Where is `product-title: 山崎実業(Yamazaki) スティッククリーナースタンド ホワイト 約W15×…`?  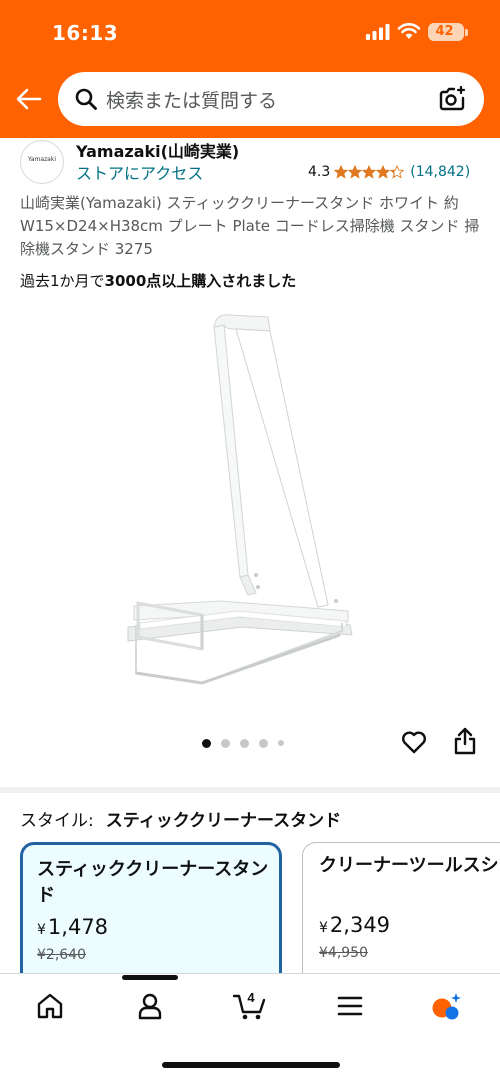
product-title: 山崎実業(Yamazaki) スティッククリーナースタンド ホワイト 約W15×… is located at coordinates (250, 226).